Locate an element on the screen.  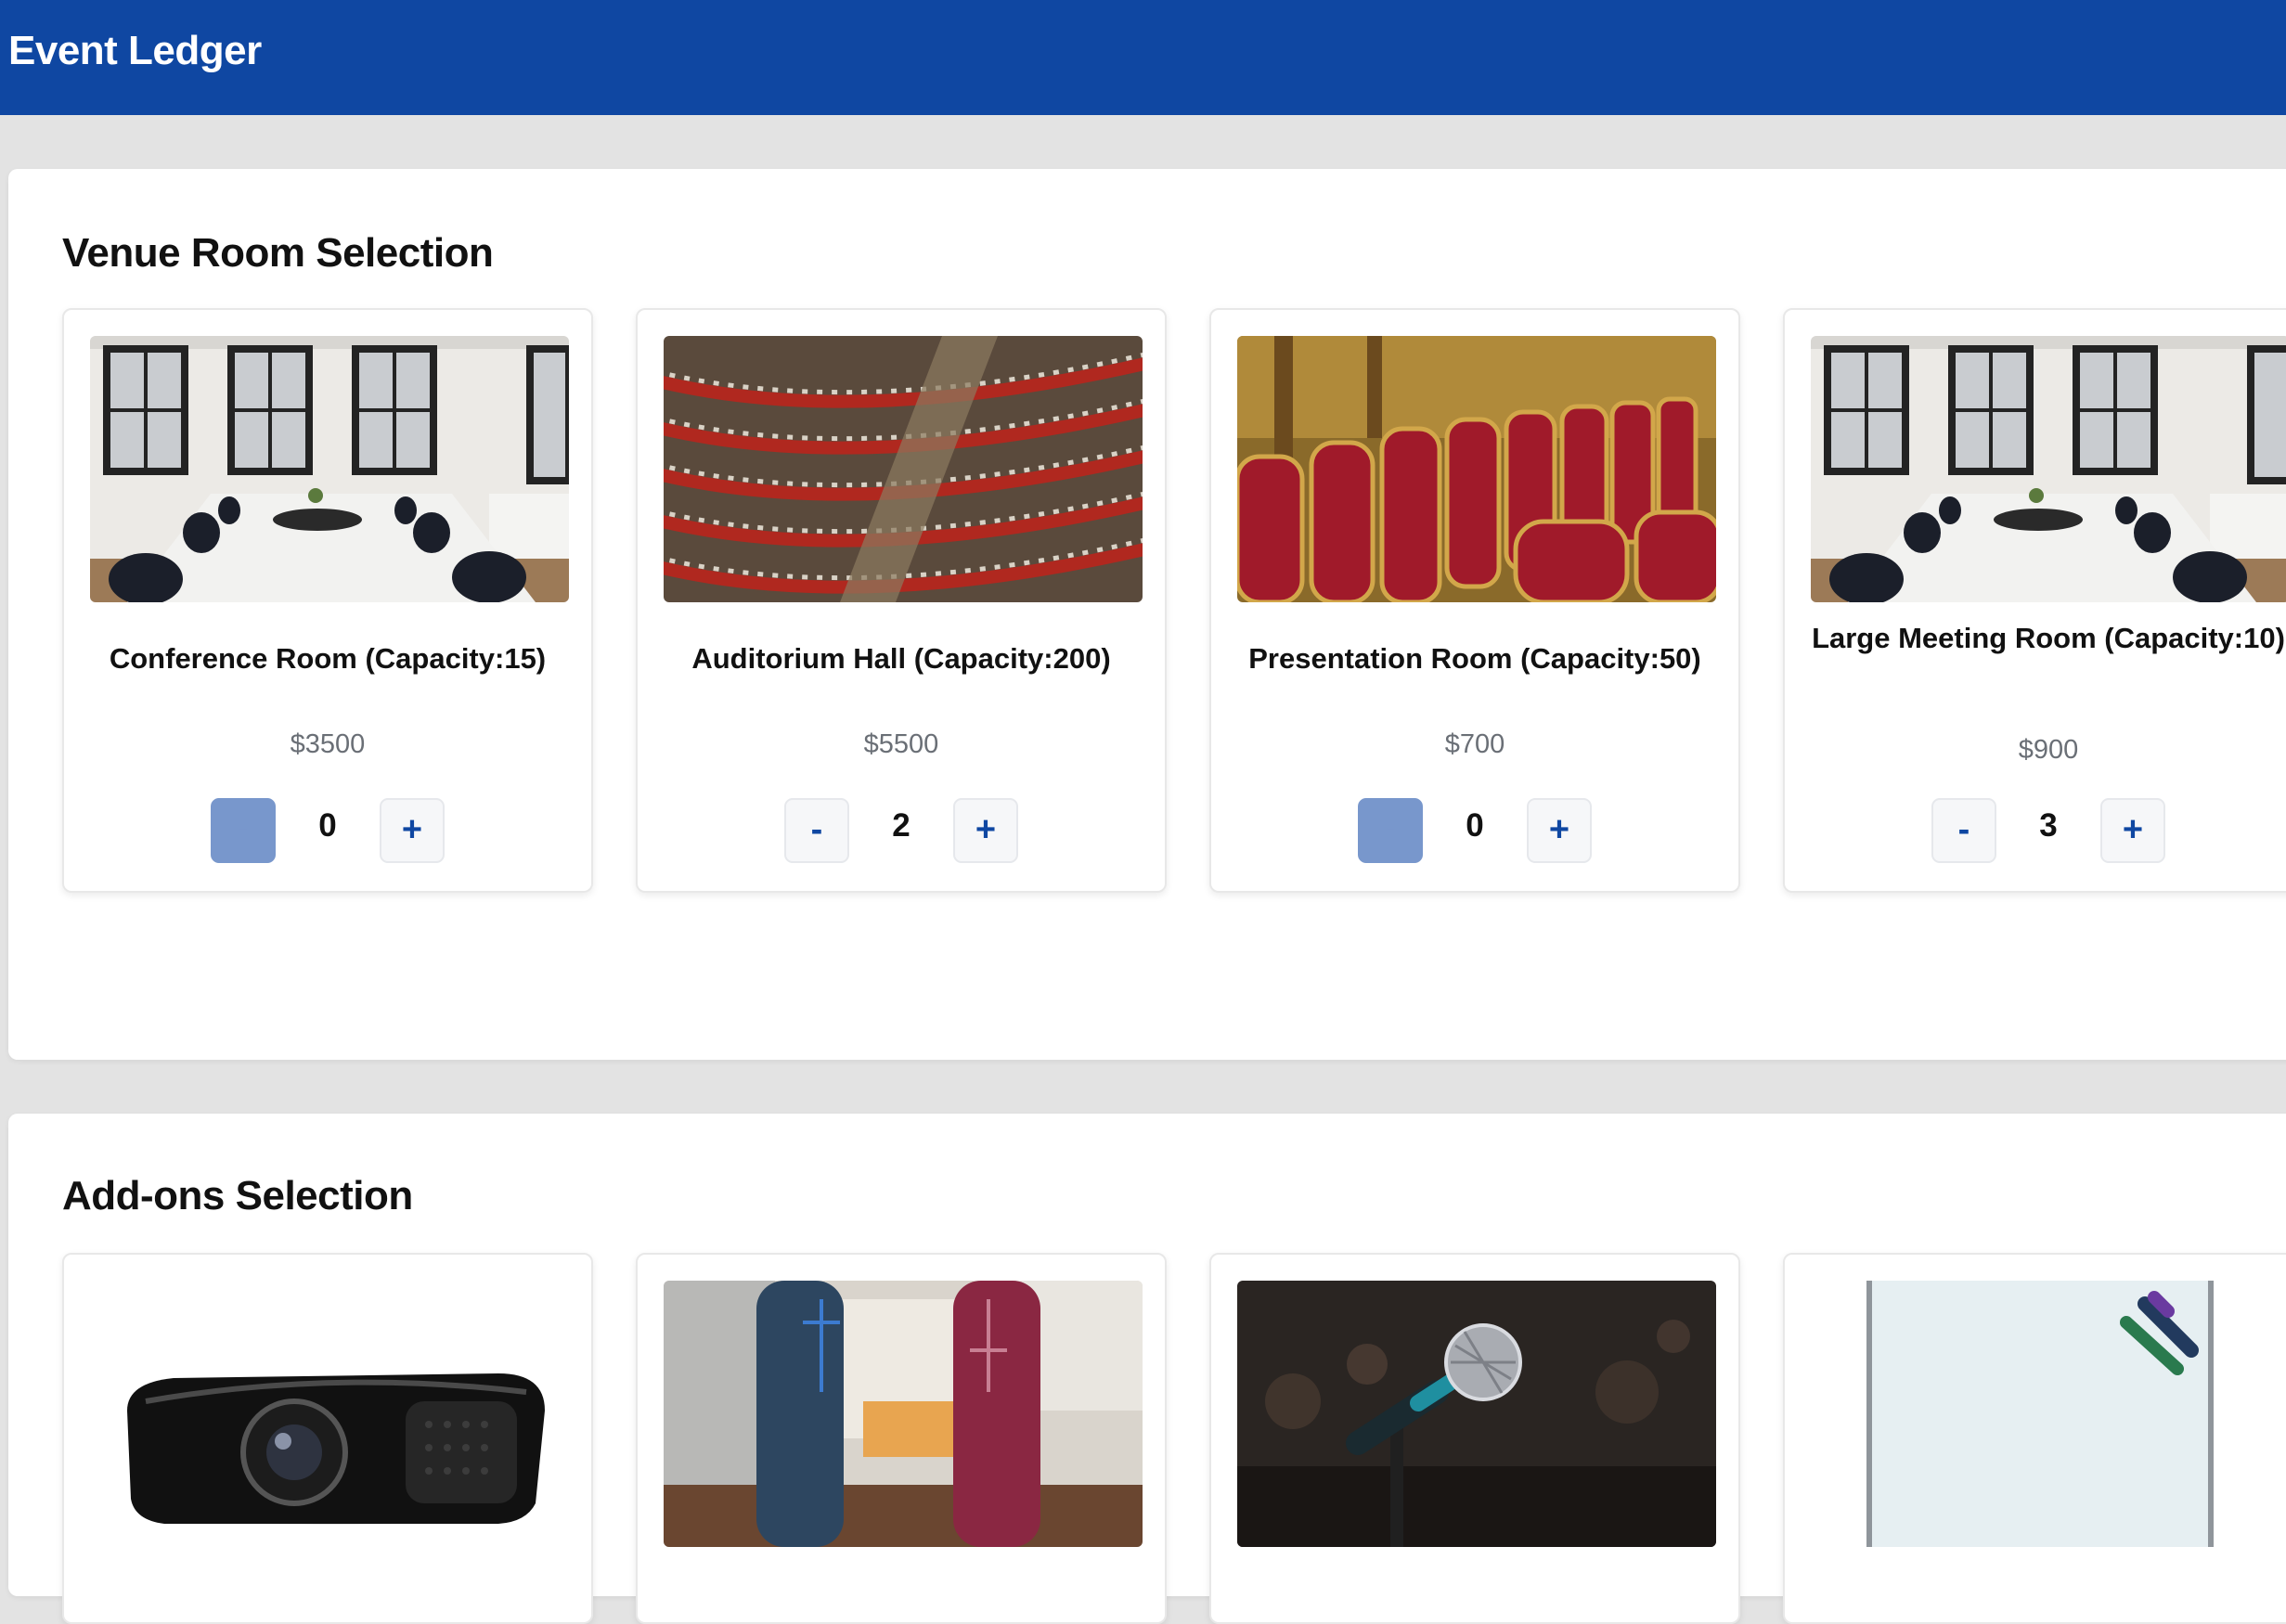
room-price: $3500 is located at coordinates (328, 744).